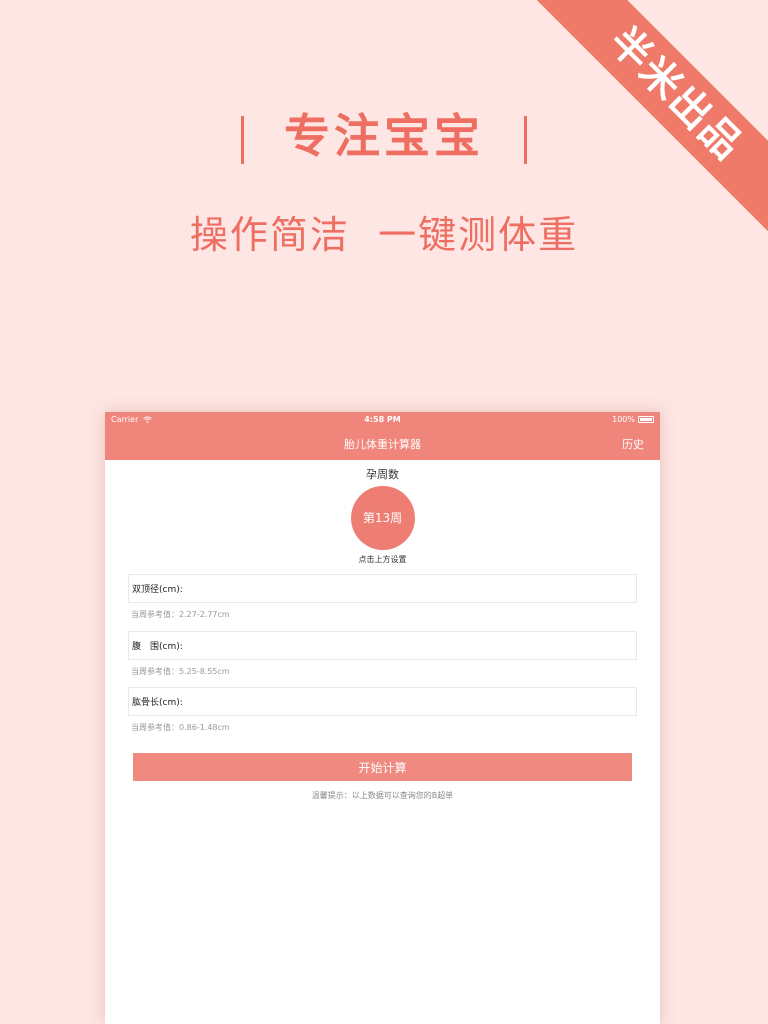 Image resolution: width=768 pixels, height=1024 pixels. I want to click on divider-left, so click(242, 139).